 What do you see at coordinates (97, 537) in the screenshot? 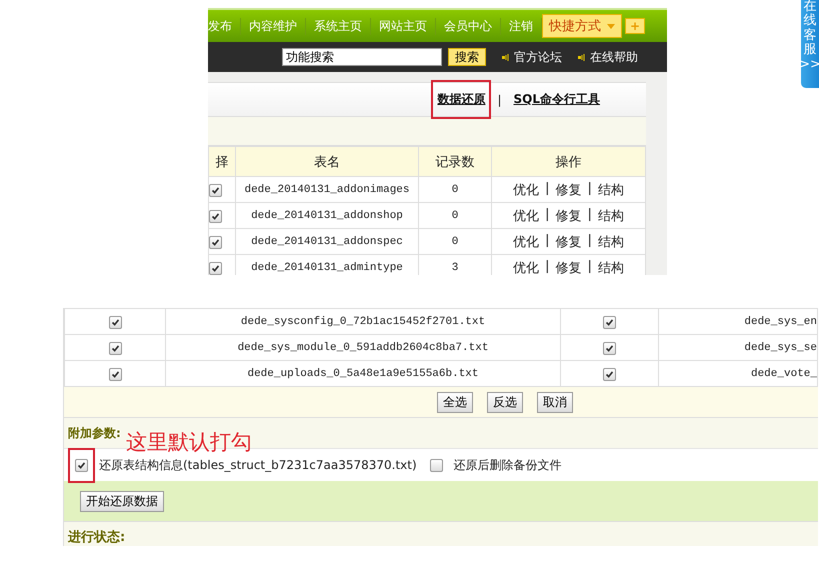
I see `section-title: 进行状态:` at bounding box center [97, 537].